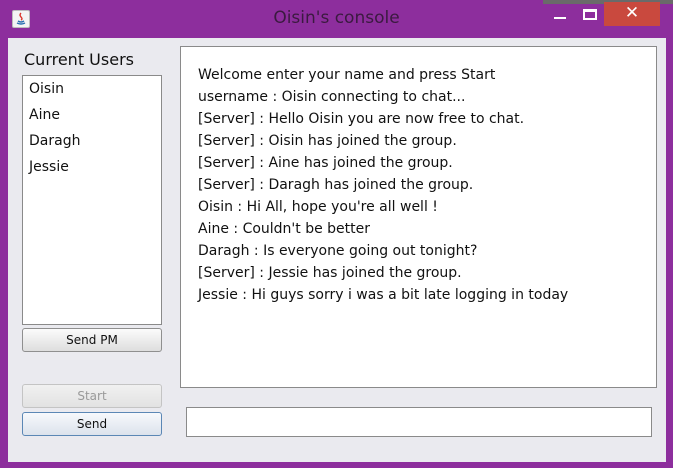 This screenshot has height=468, width=673. What do you see at coordinates (79, 59) in the screenshot?
I see `current-users-label: Current Users` at bounding box center [79, 59].